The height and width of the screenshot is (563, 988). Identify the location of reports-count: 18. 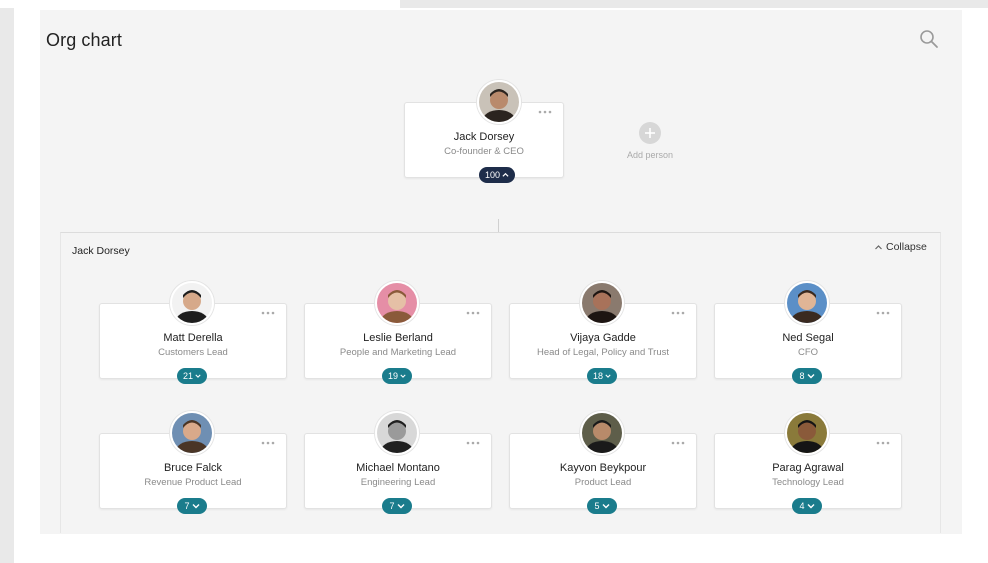
(598, 376).